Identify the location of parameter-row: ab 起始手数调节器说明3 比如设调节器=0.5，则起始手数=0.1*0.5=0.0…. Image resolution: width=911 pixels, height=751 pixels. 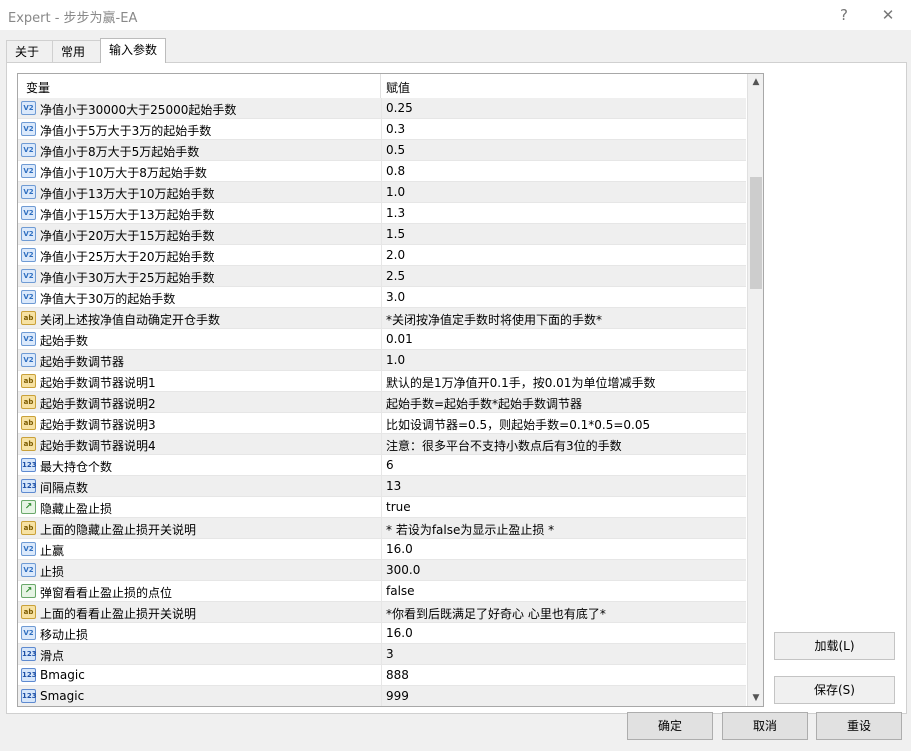
(382, 423).